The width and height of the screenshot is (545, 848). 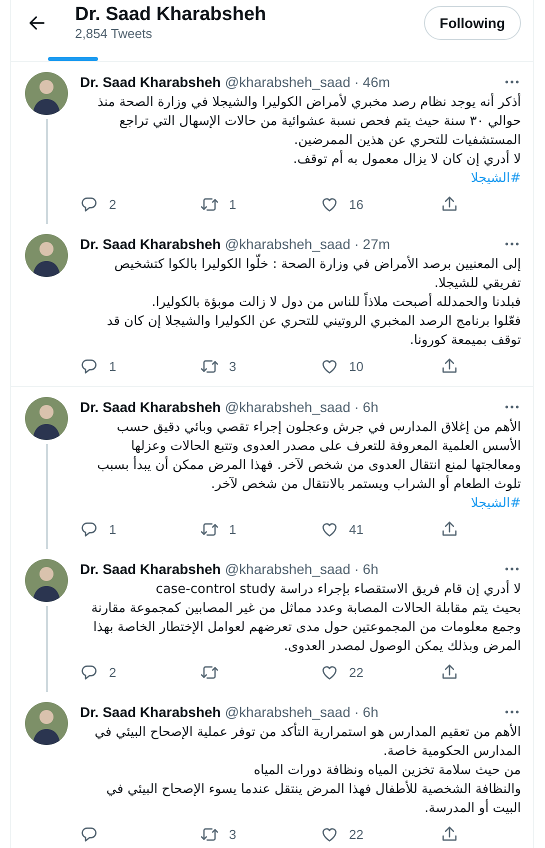 I want to click on tweet-text: إلى المعنيين برصد الأمراض في وزارة الصحة : خلّوا الكوليرا بالكوا كتشخيص تفريقي للشيجلا. فبلدنا والحمدلله أصبحت ملاذاً للناس من دول لا زالت موبؤة بالكوليرا. فعّلوا برنامج الرصد المخبري الروتيني للتحري عن الكوليرا والشيجلا إن كان قد توقف بميمعة كورونا., so click(x=300, y=302).